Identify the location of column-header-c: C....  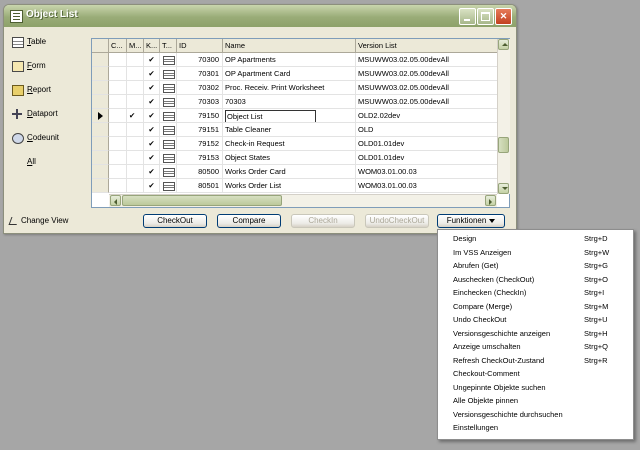
(118, 45).